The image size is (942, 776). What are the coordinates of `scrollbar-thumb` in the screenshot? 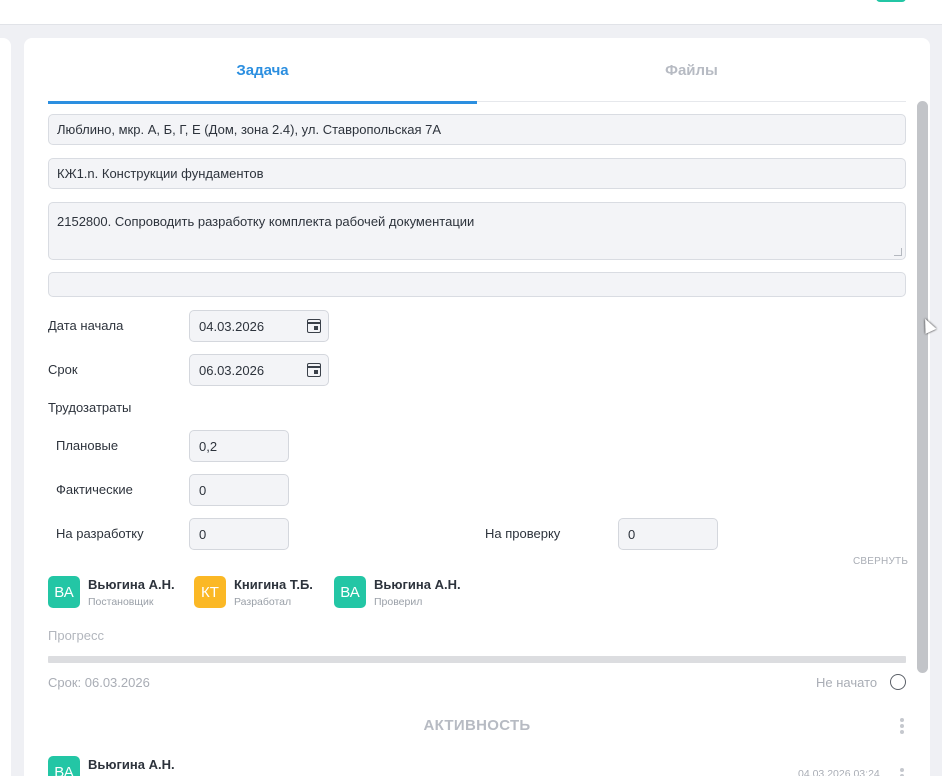 It's located at (922, 387).